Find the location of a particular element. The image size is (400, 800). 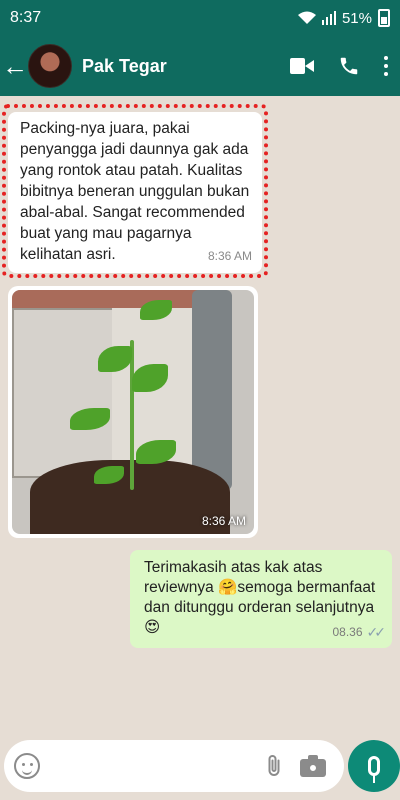

more-options-icon is located at coordinates (386, 66).